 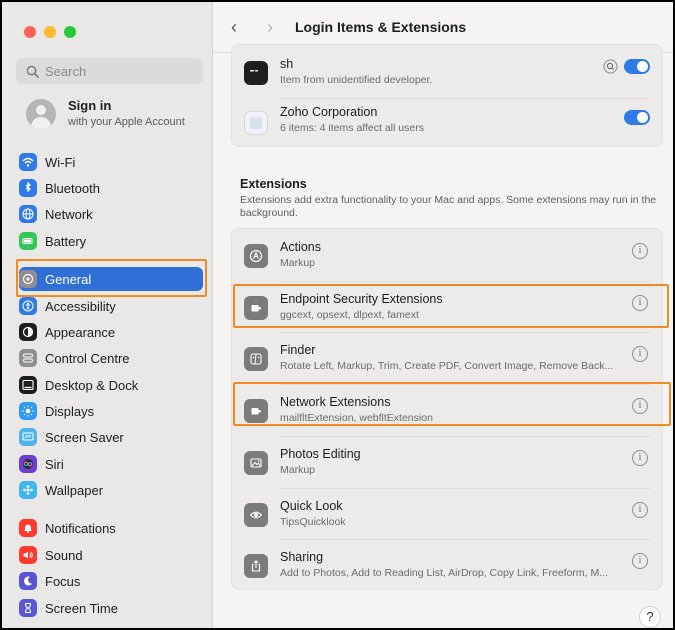 I want to click on search-placeholder: Search, so click(x=66, y=71).